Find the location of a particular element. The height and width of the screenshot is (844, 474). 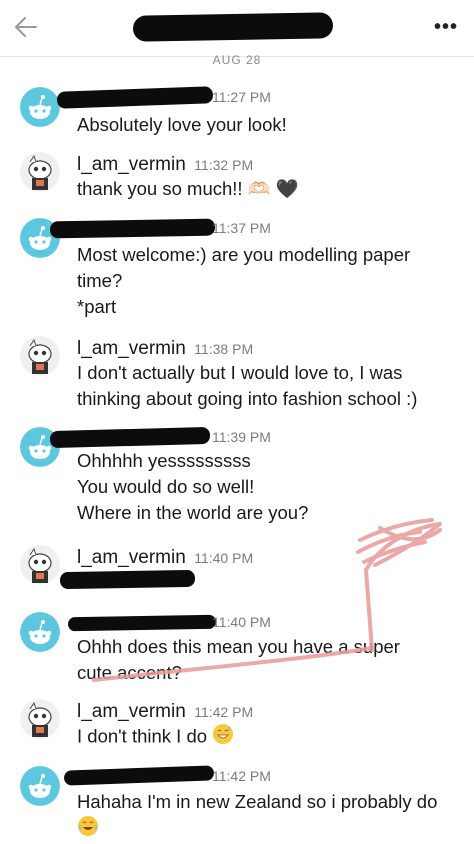

message-meta: 11:40 PM is located at coordinates (239, 625).